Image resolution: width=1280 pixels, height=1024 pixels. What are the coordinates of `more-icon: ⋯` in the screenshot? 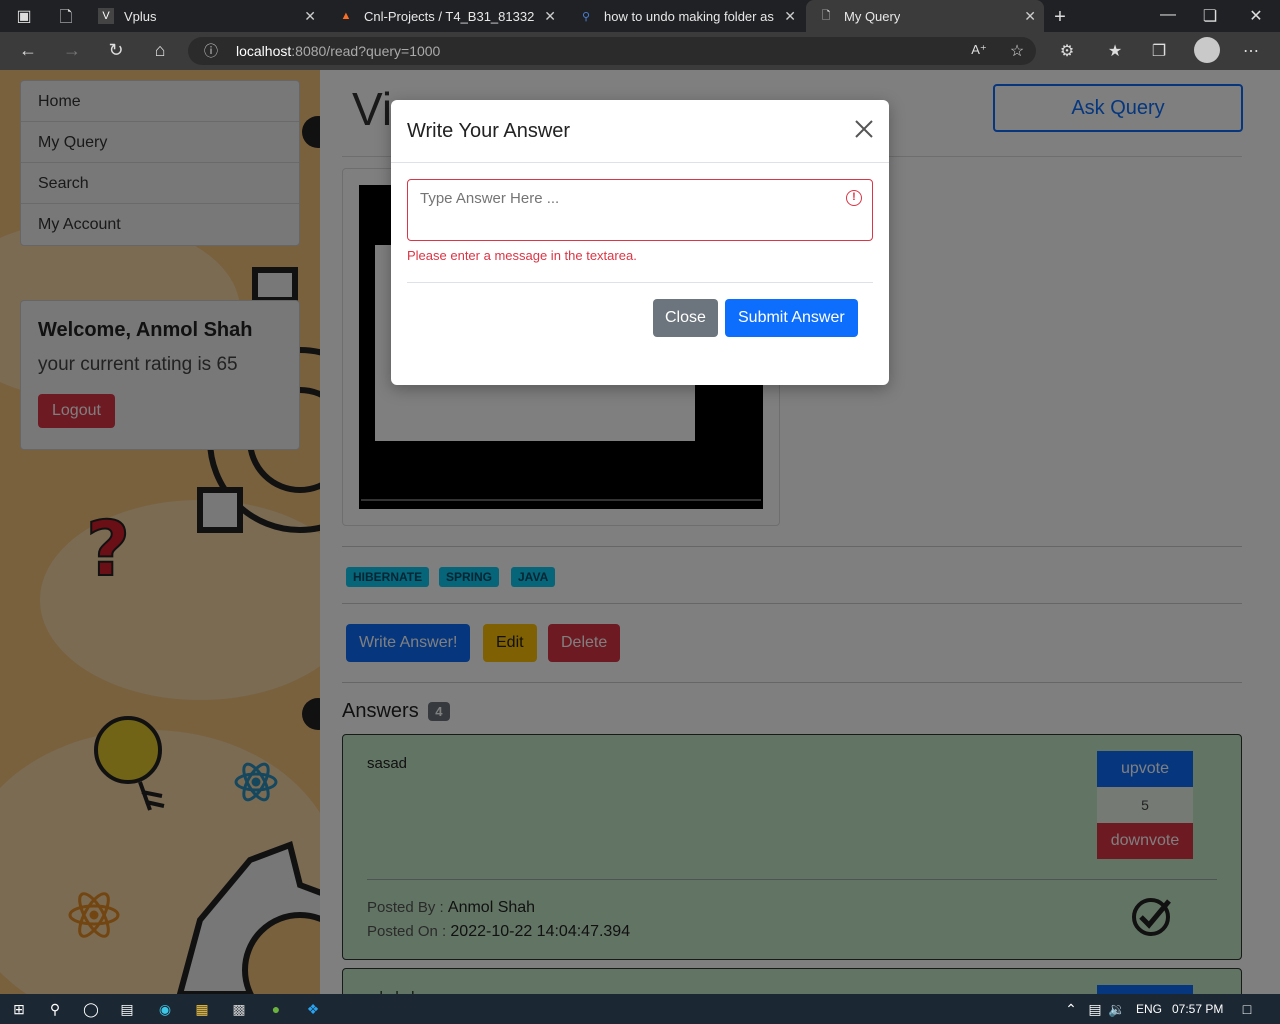 It's located at (1251, 51).